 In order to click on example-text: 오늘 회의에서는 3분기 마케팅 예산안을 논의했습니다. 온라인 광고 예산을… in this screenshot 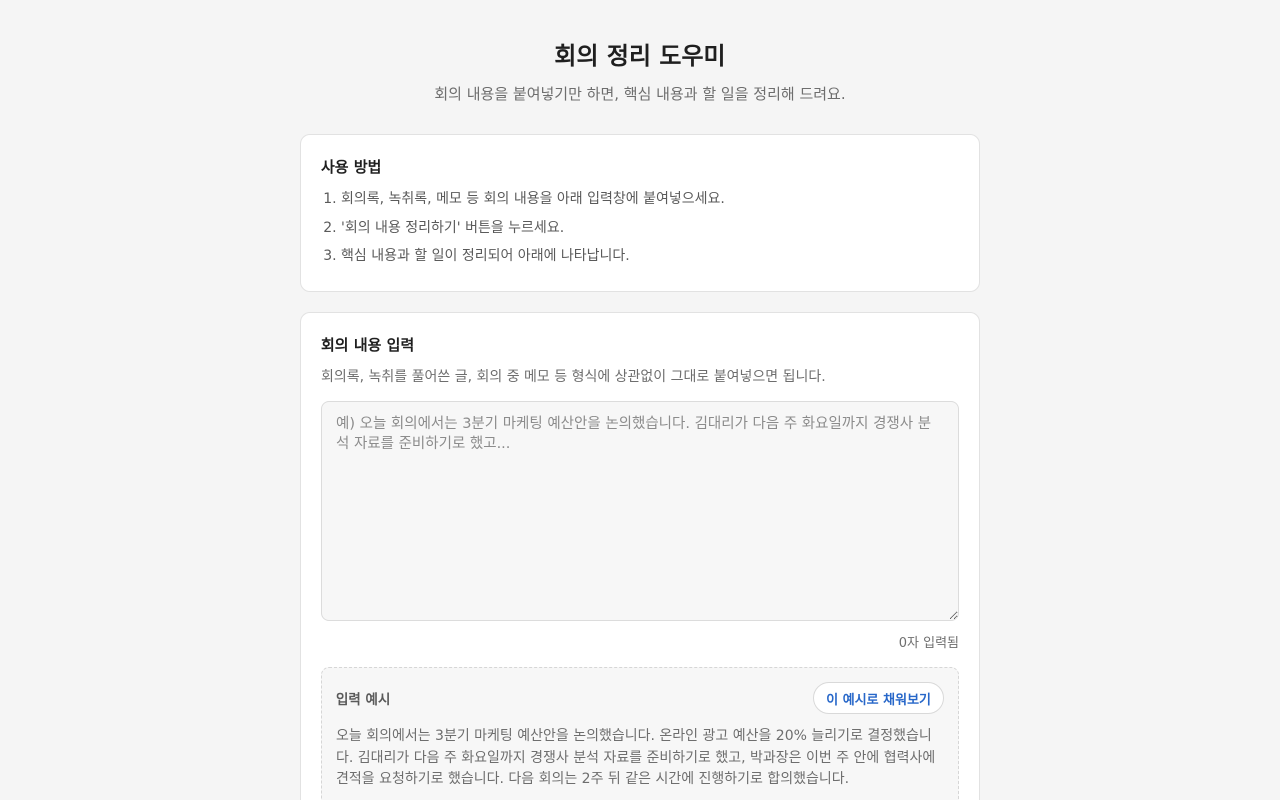, I will do `click(636, 757)`.